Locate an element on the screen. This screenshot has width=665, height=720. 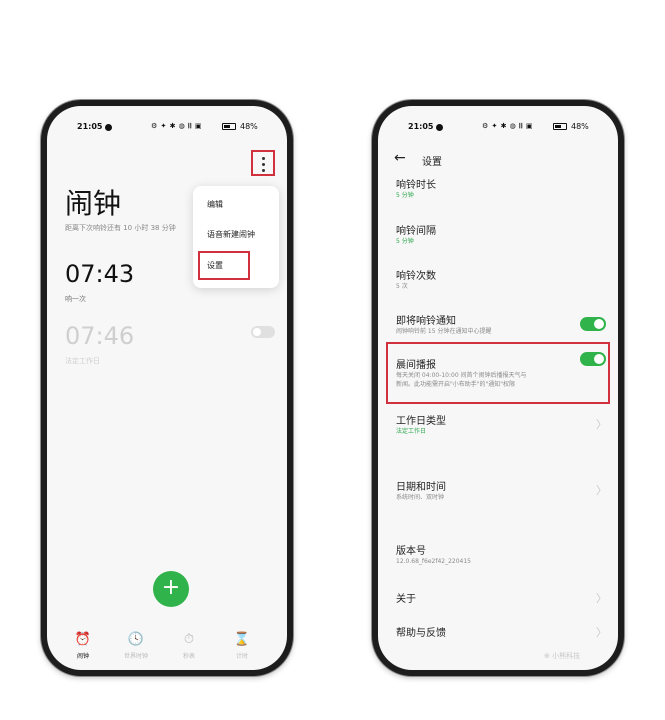
tab-label: 计时 is located at coordinates (241, 656).